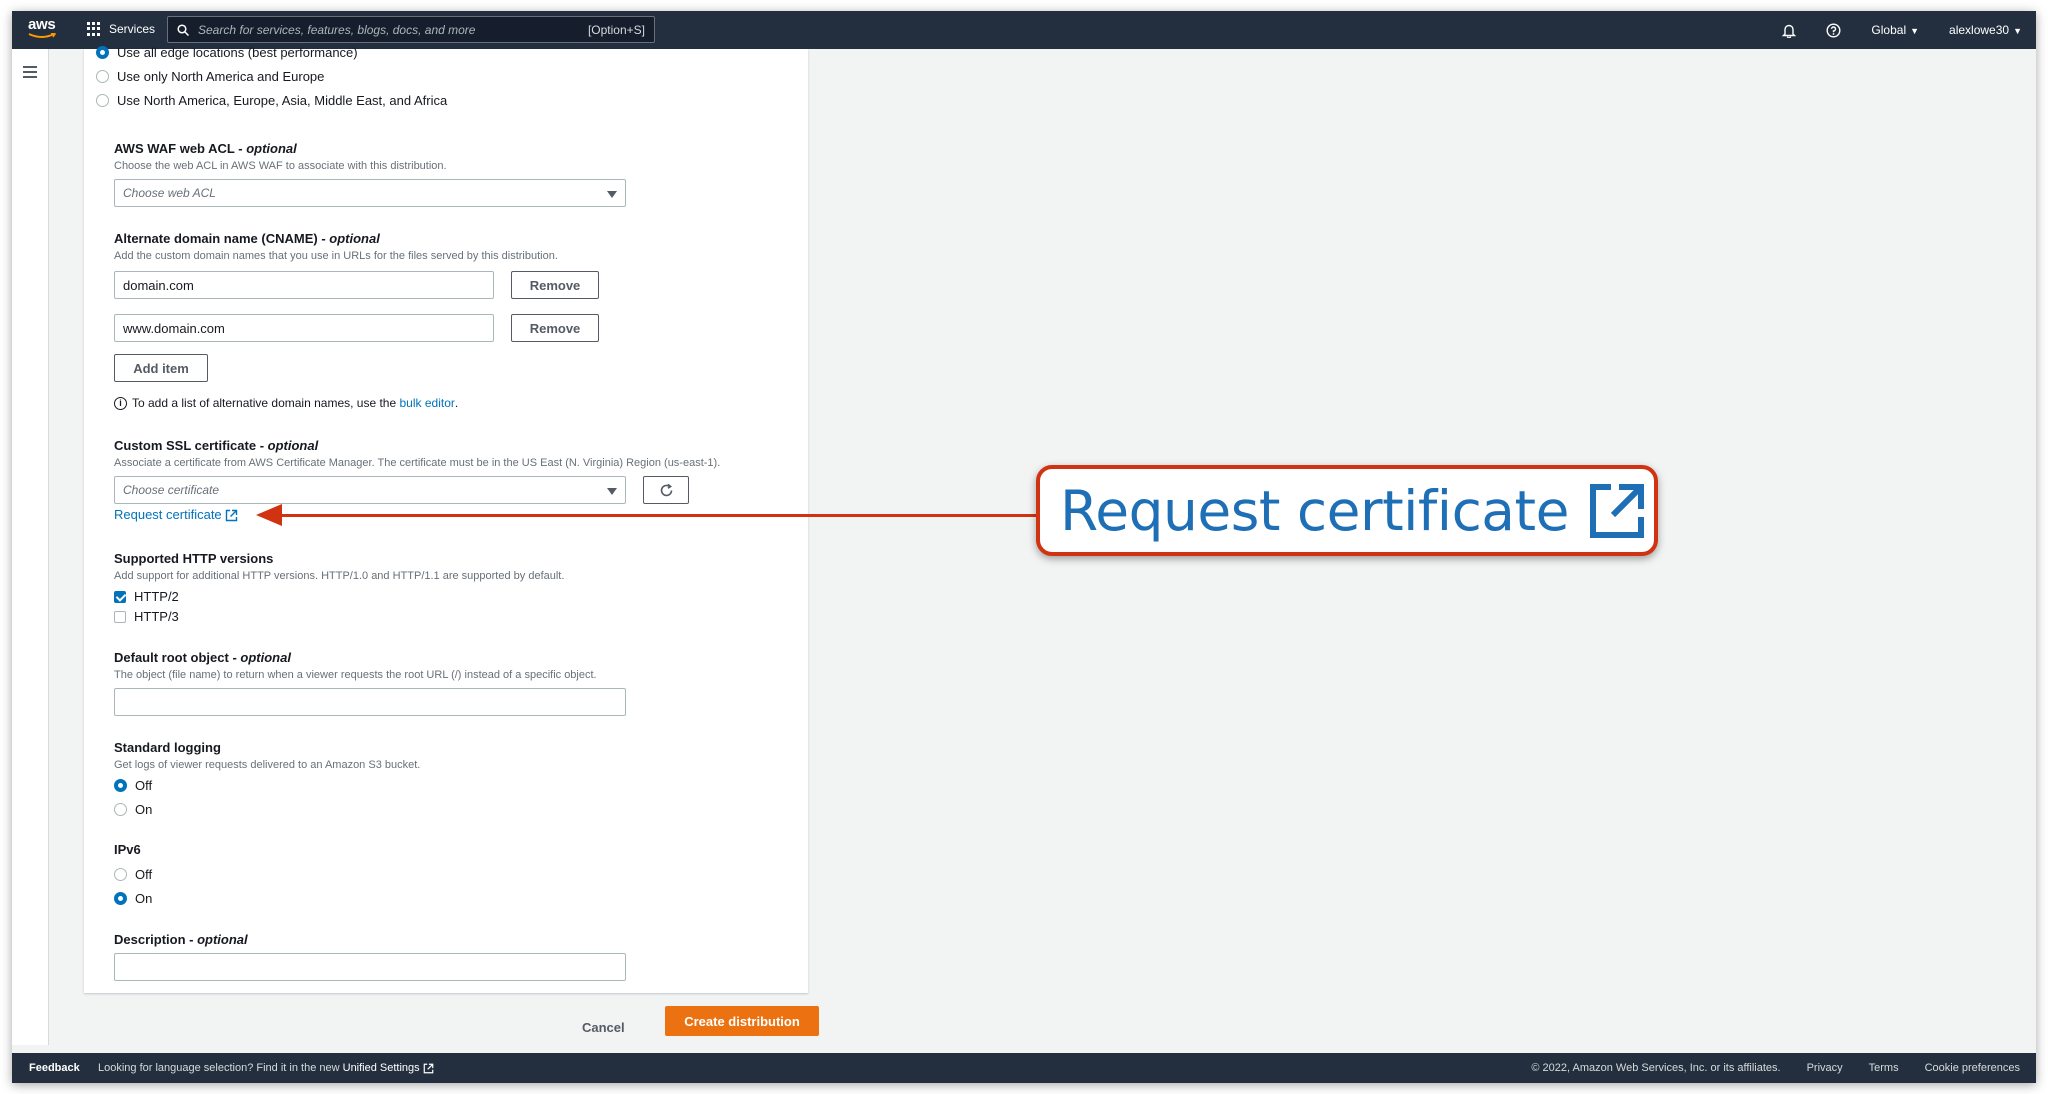 This screenshot has height=1094, width=2048. What do you see at coordinates (381, 1068) in the screenshot?
I see `unified-settings-link: Unified Settings` at bounding box center [381, 1068].